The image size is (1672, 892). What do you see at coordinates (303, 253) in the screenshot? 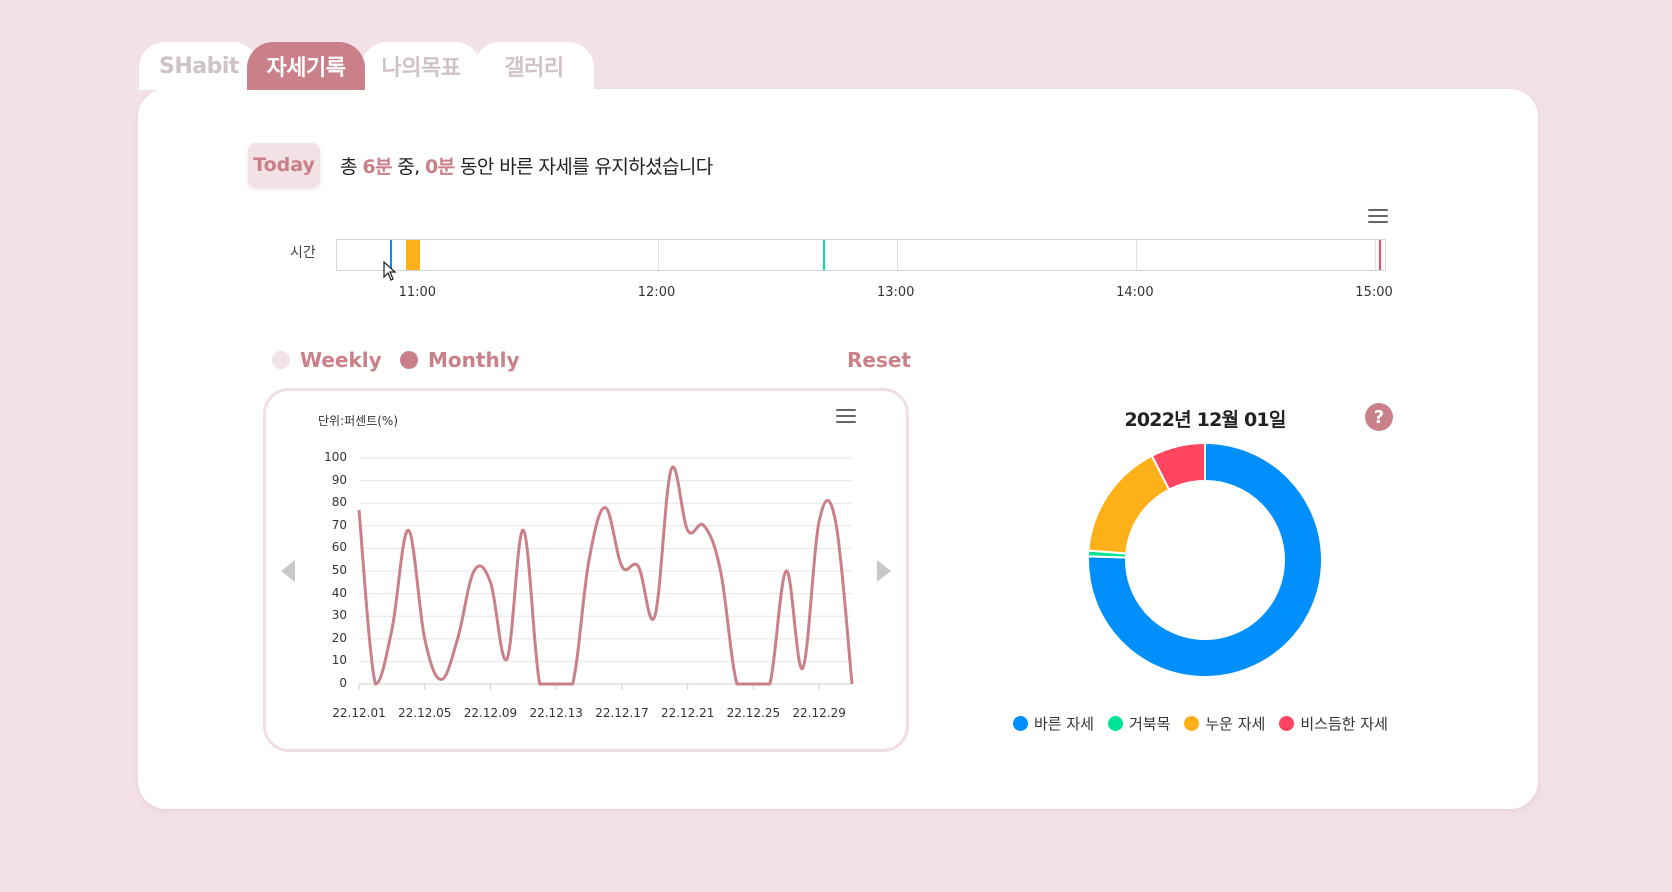
I see `timeline-row-label: 시간` at bounding box center [303, 253].